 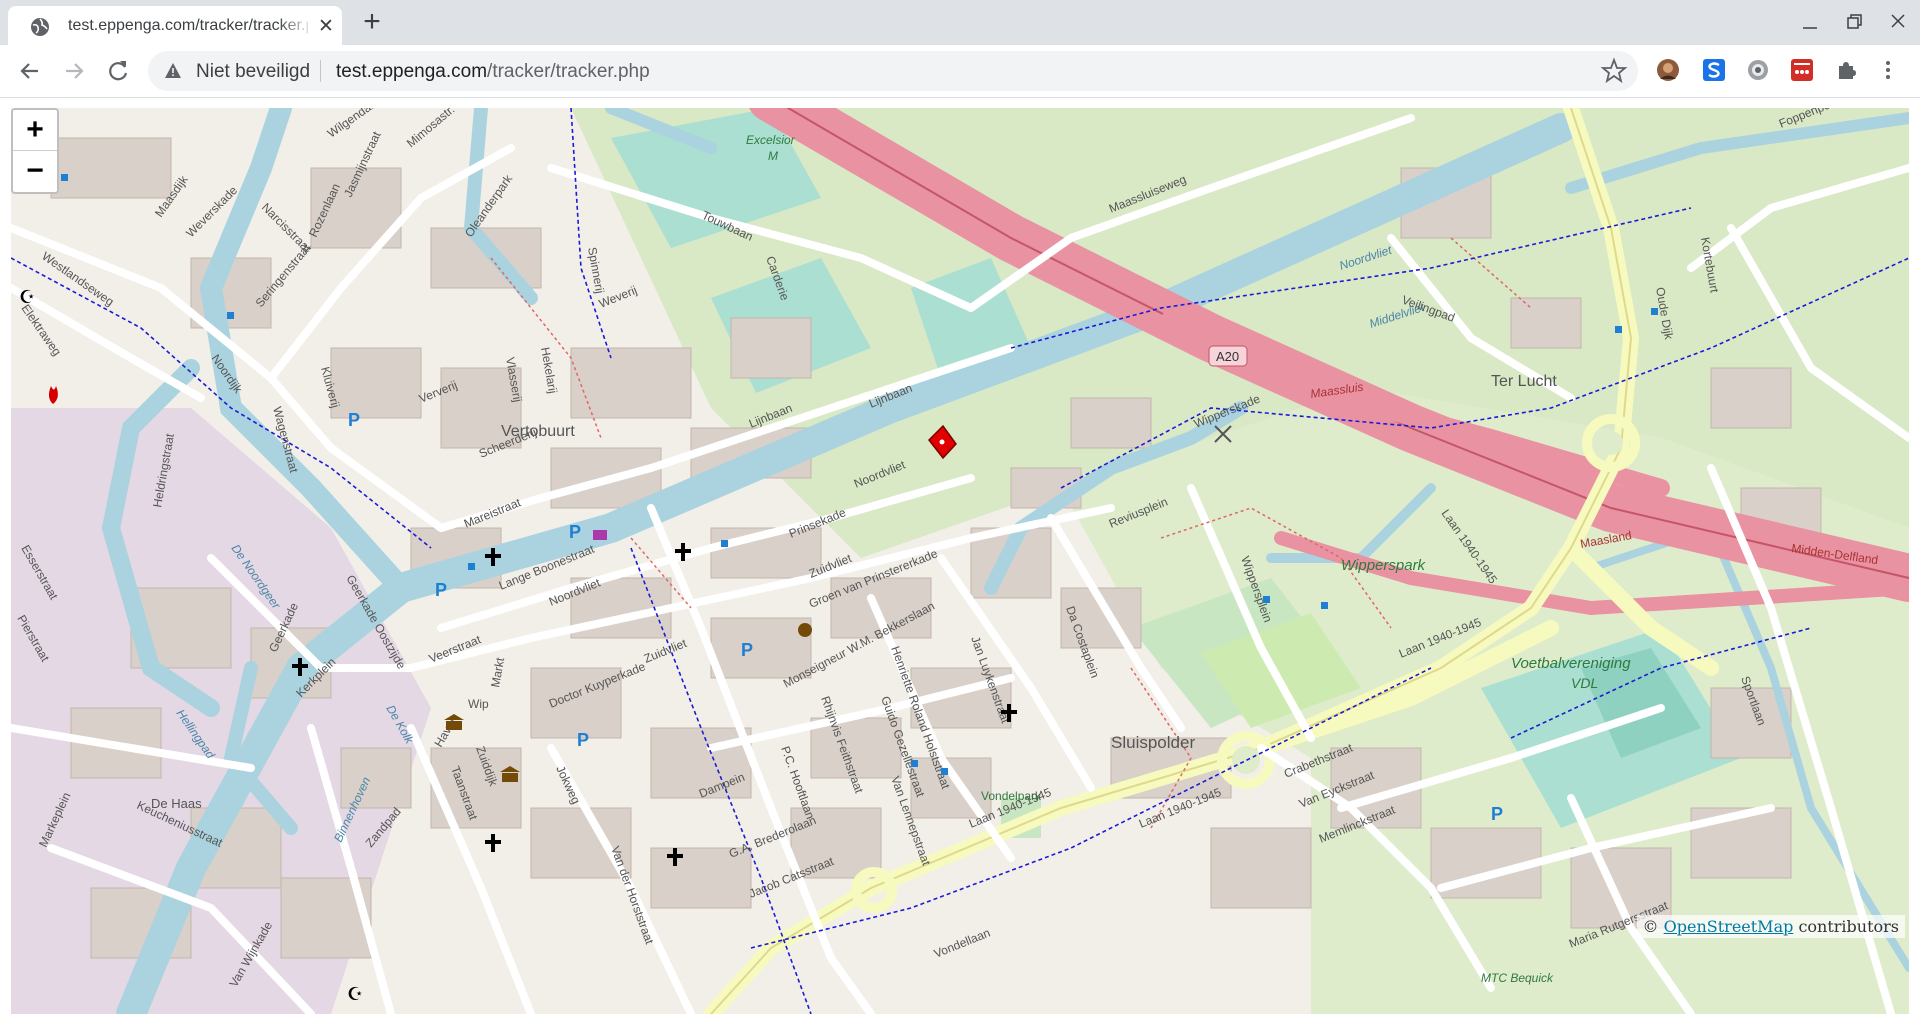 What do you see at coordinates (1854, 22) in the screenshot?
I see `restore-icon` at bounding box center [1854, 22].